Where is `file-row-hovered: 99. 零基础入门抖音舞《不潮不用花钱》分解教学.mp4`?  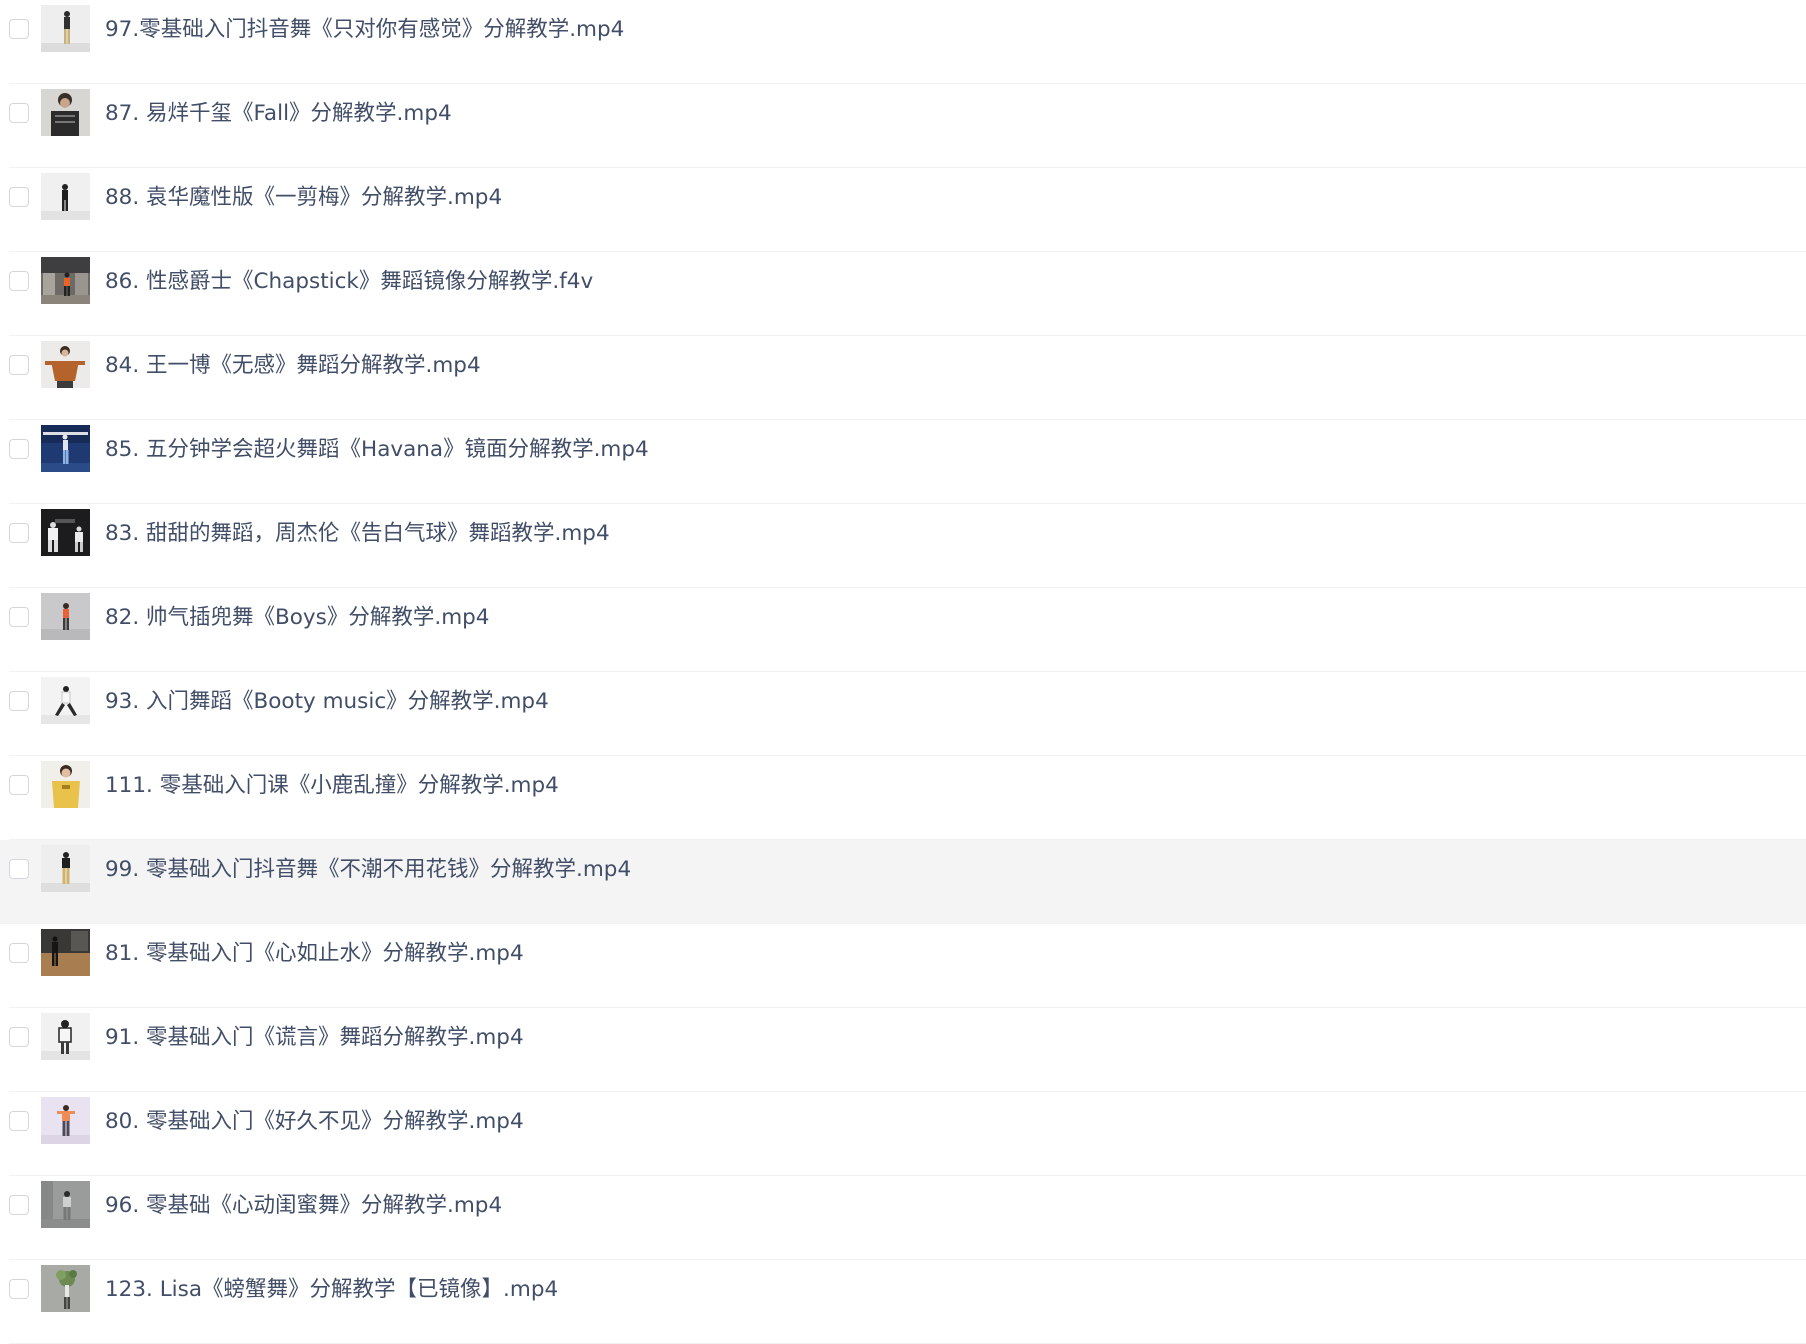
file-row-hovered: 99. 零基础入门抖音舞《不潮不用花钱》分解教学.mp4 is located at coordinates (903, 882).